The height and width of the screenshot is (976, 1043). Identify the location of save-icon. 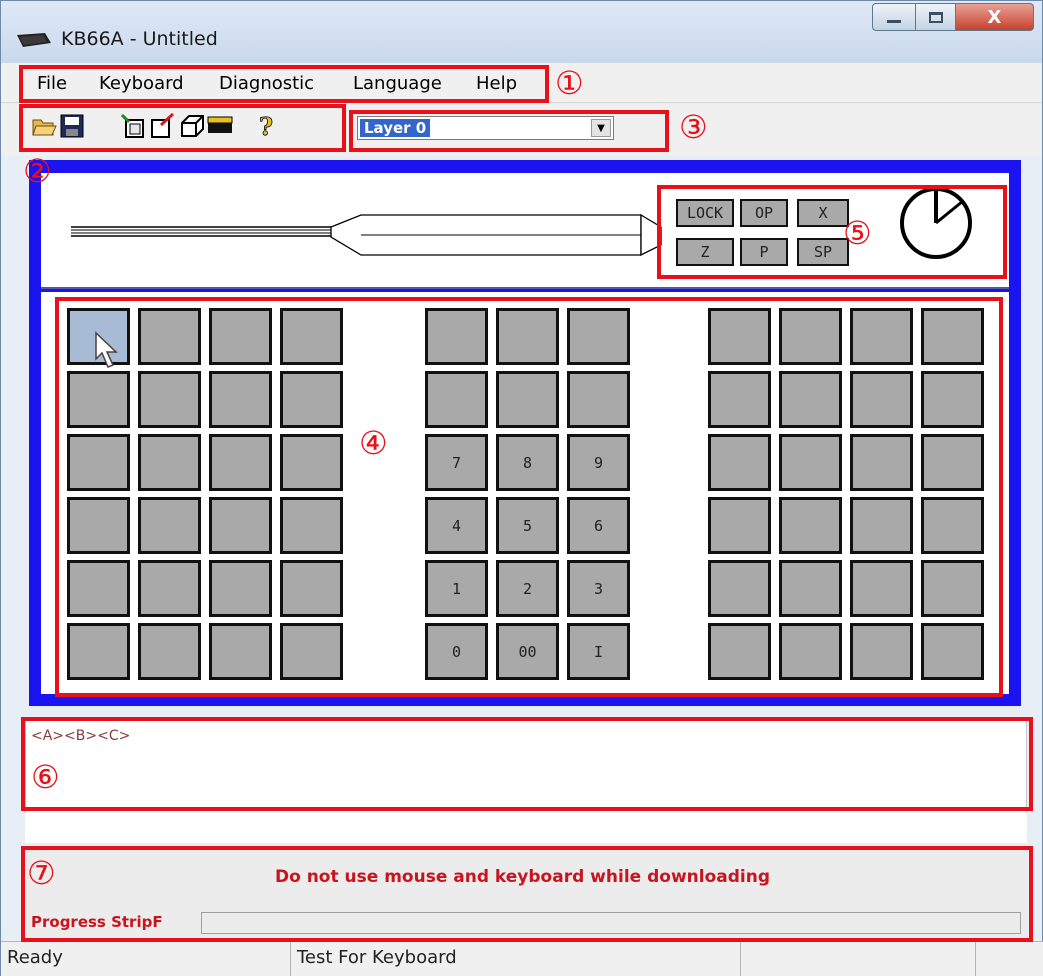
(72, 126).